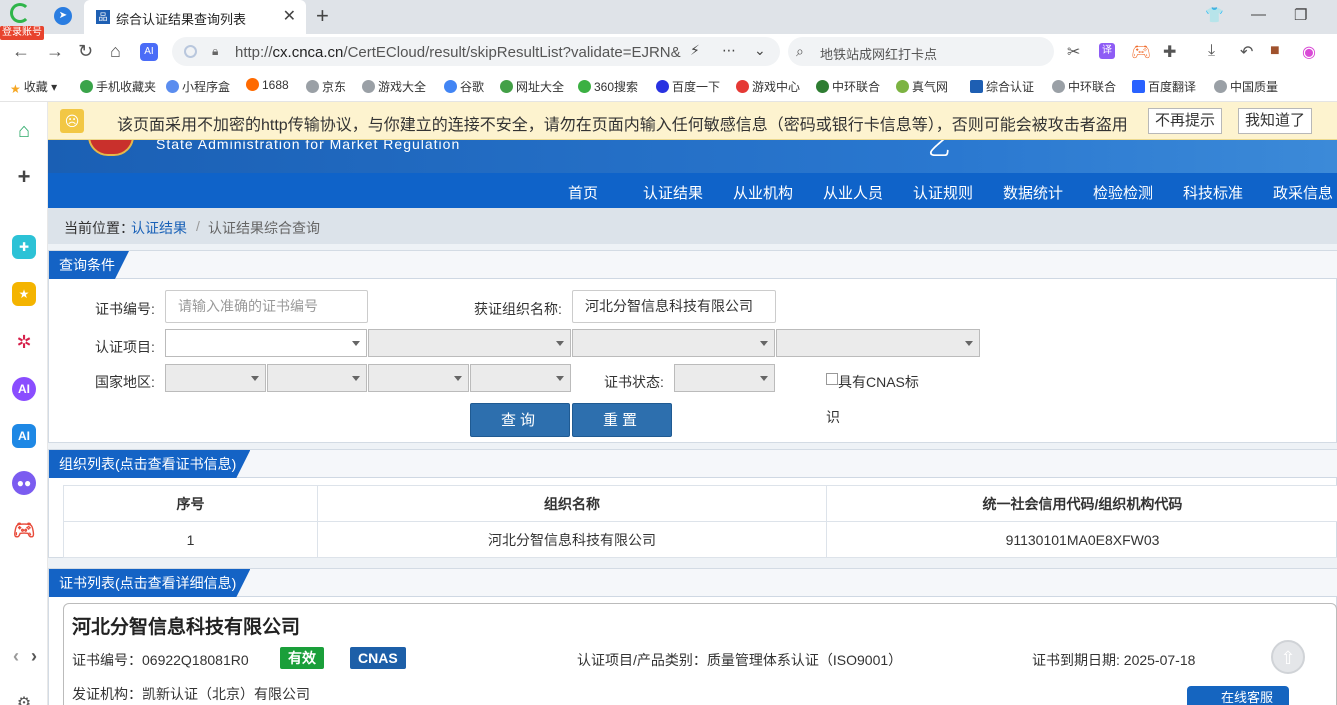 This screenshot has width=1337, height=705. I want to click on chat-bot-icon: ●●, so click(24, 483).